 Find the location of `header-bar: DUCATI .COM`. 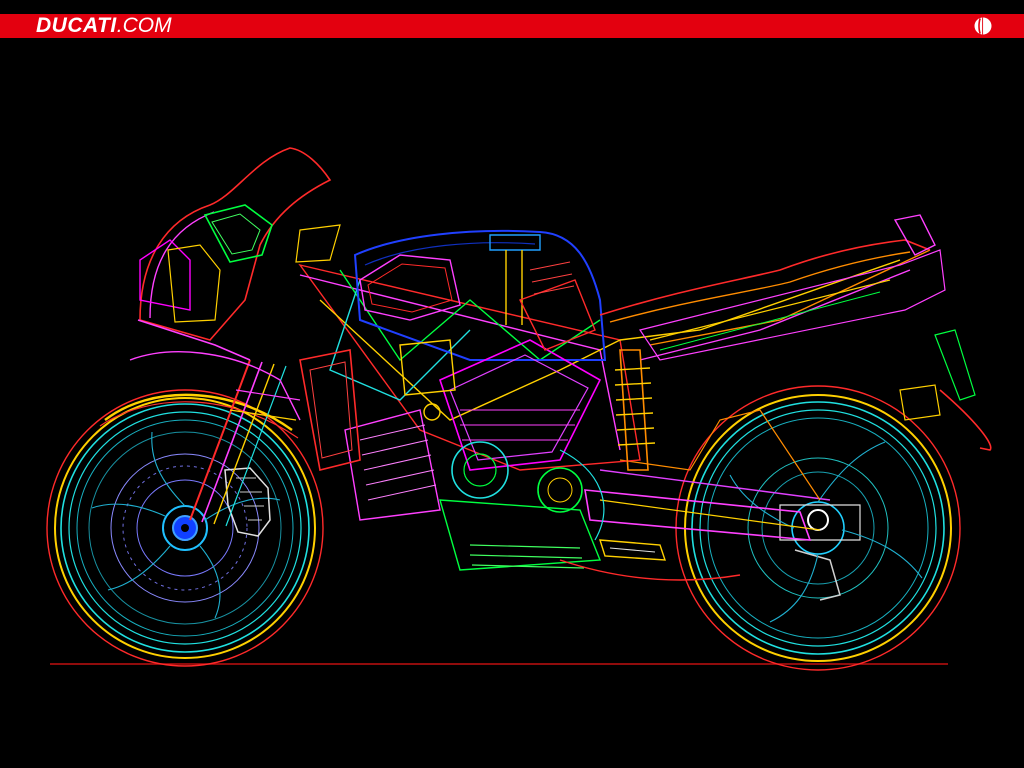

header-bar: DUCATI .COM is located at coordinates (512, 26).